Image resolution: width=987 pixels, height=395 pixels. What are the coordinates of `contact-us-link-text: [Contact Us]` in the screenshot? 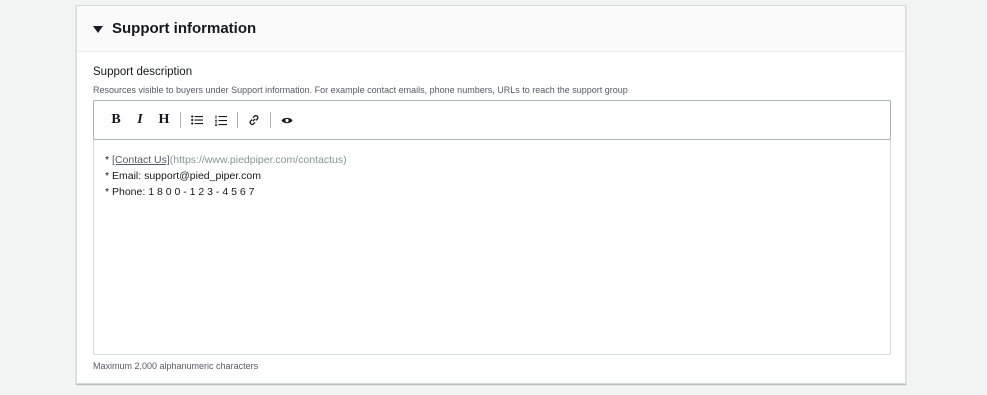 It's located at (141, 160).